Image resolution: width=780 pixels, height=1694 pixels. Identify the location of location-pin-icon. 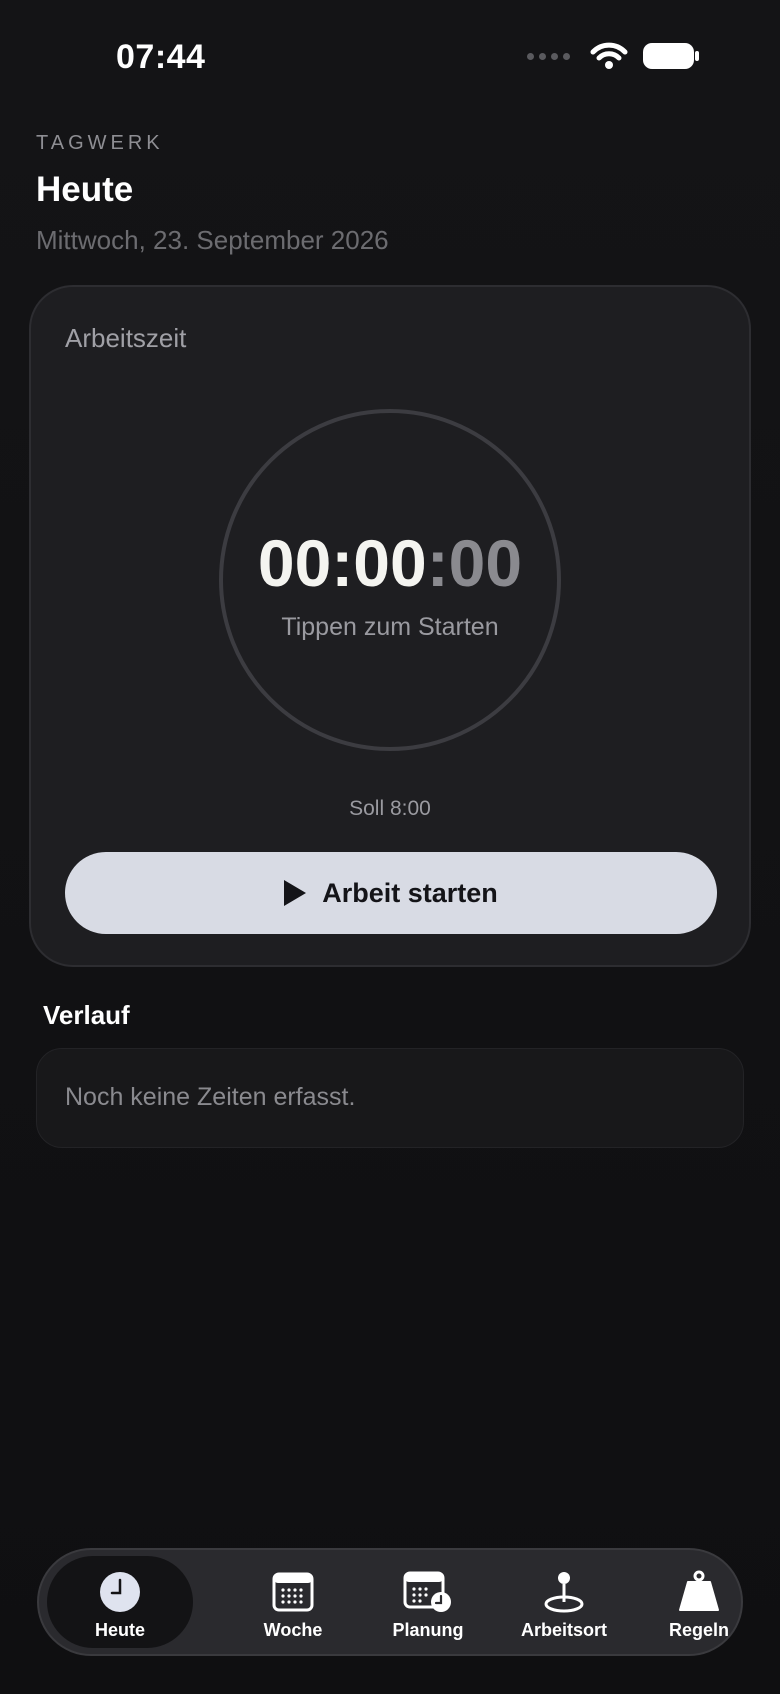
(564, 1592).